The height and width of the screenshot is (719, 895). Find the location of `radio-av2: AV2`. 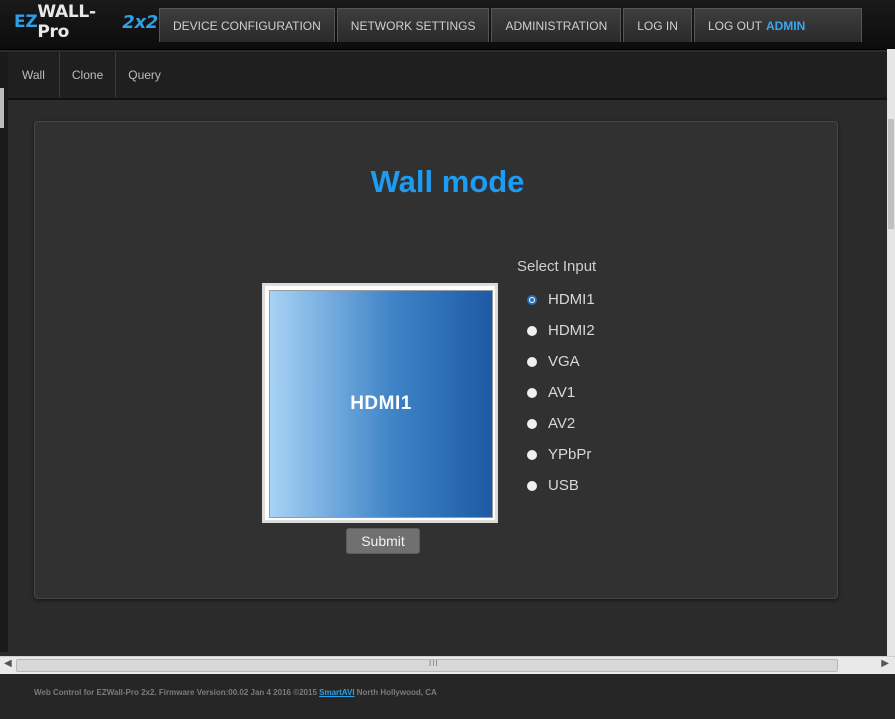

radio-av2: AV2 is located at coordinates (561, 423).